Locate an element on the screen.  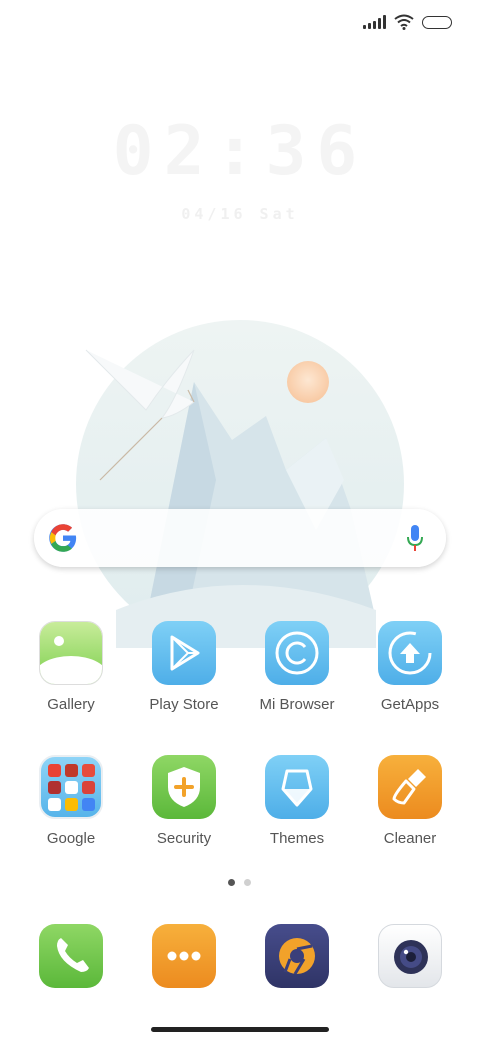
app-google-folder: Google is located at coordinates (71, 801).